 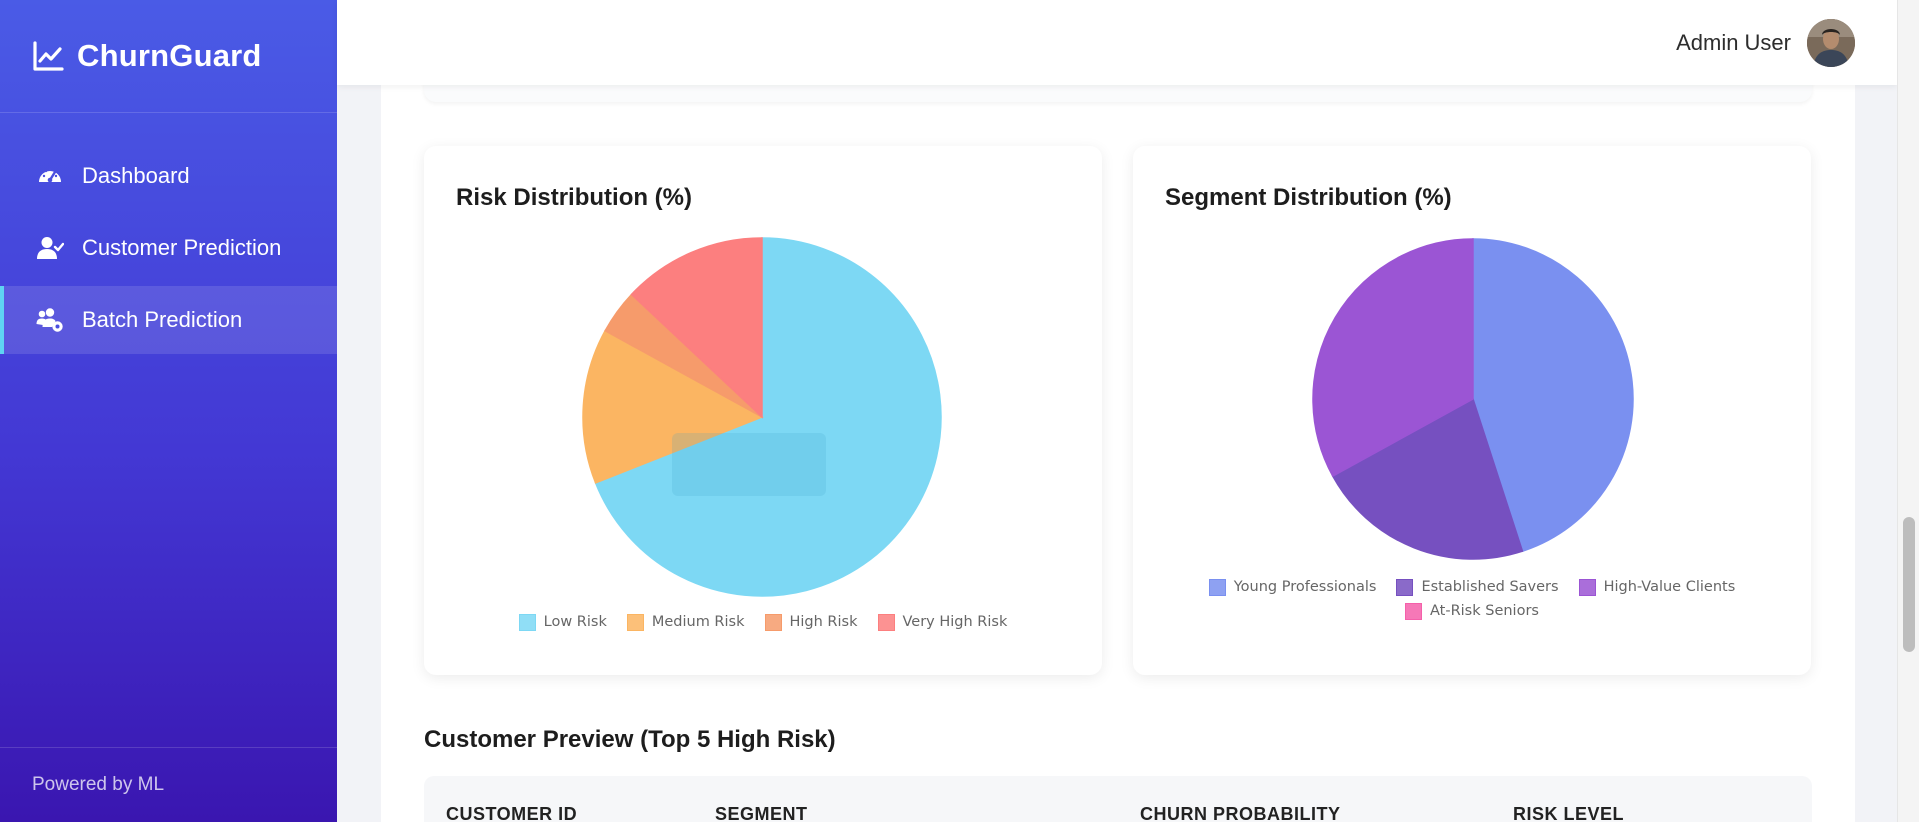 I want to click on column-header: SEGMENT, so click(x=761, y=813).